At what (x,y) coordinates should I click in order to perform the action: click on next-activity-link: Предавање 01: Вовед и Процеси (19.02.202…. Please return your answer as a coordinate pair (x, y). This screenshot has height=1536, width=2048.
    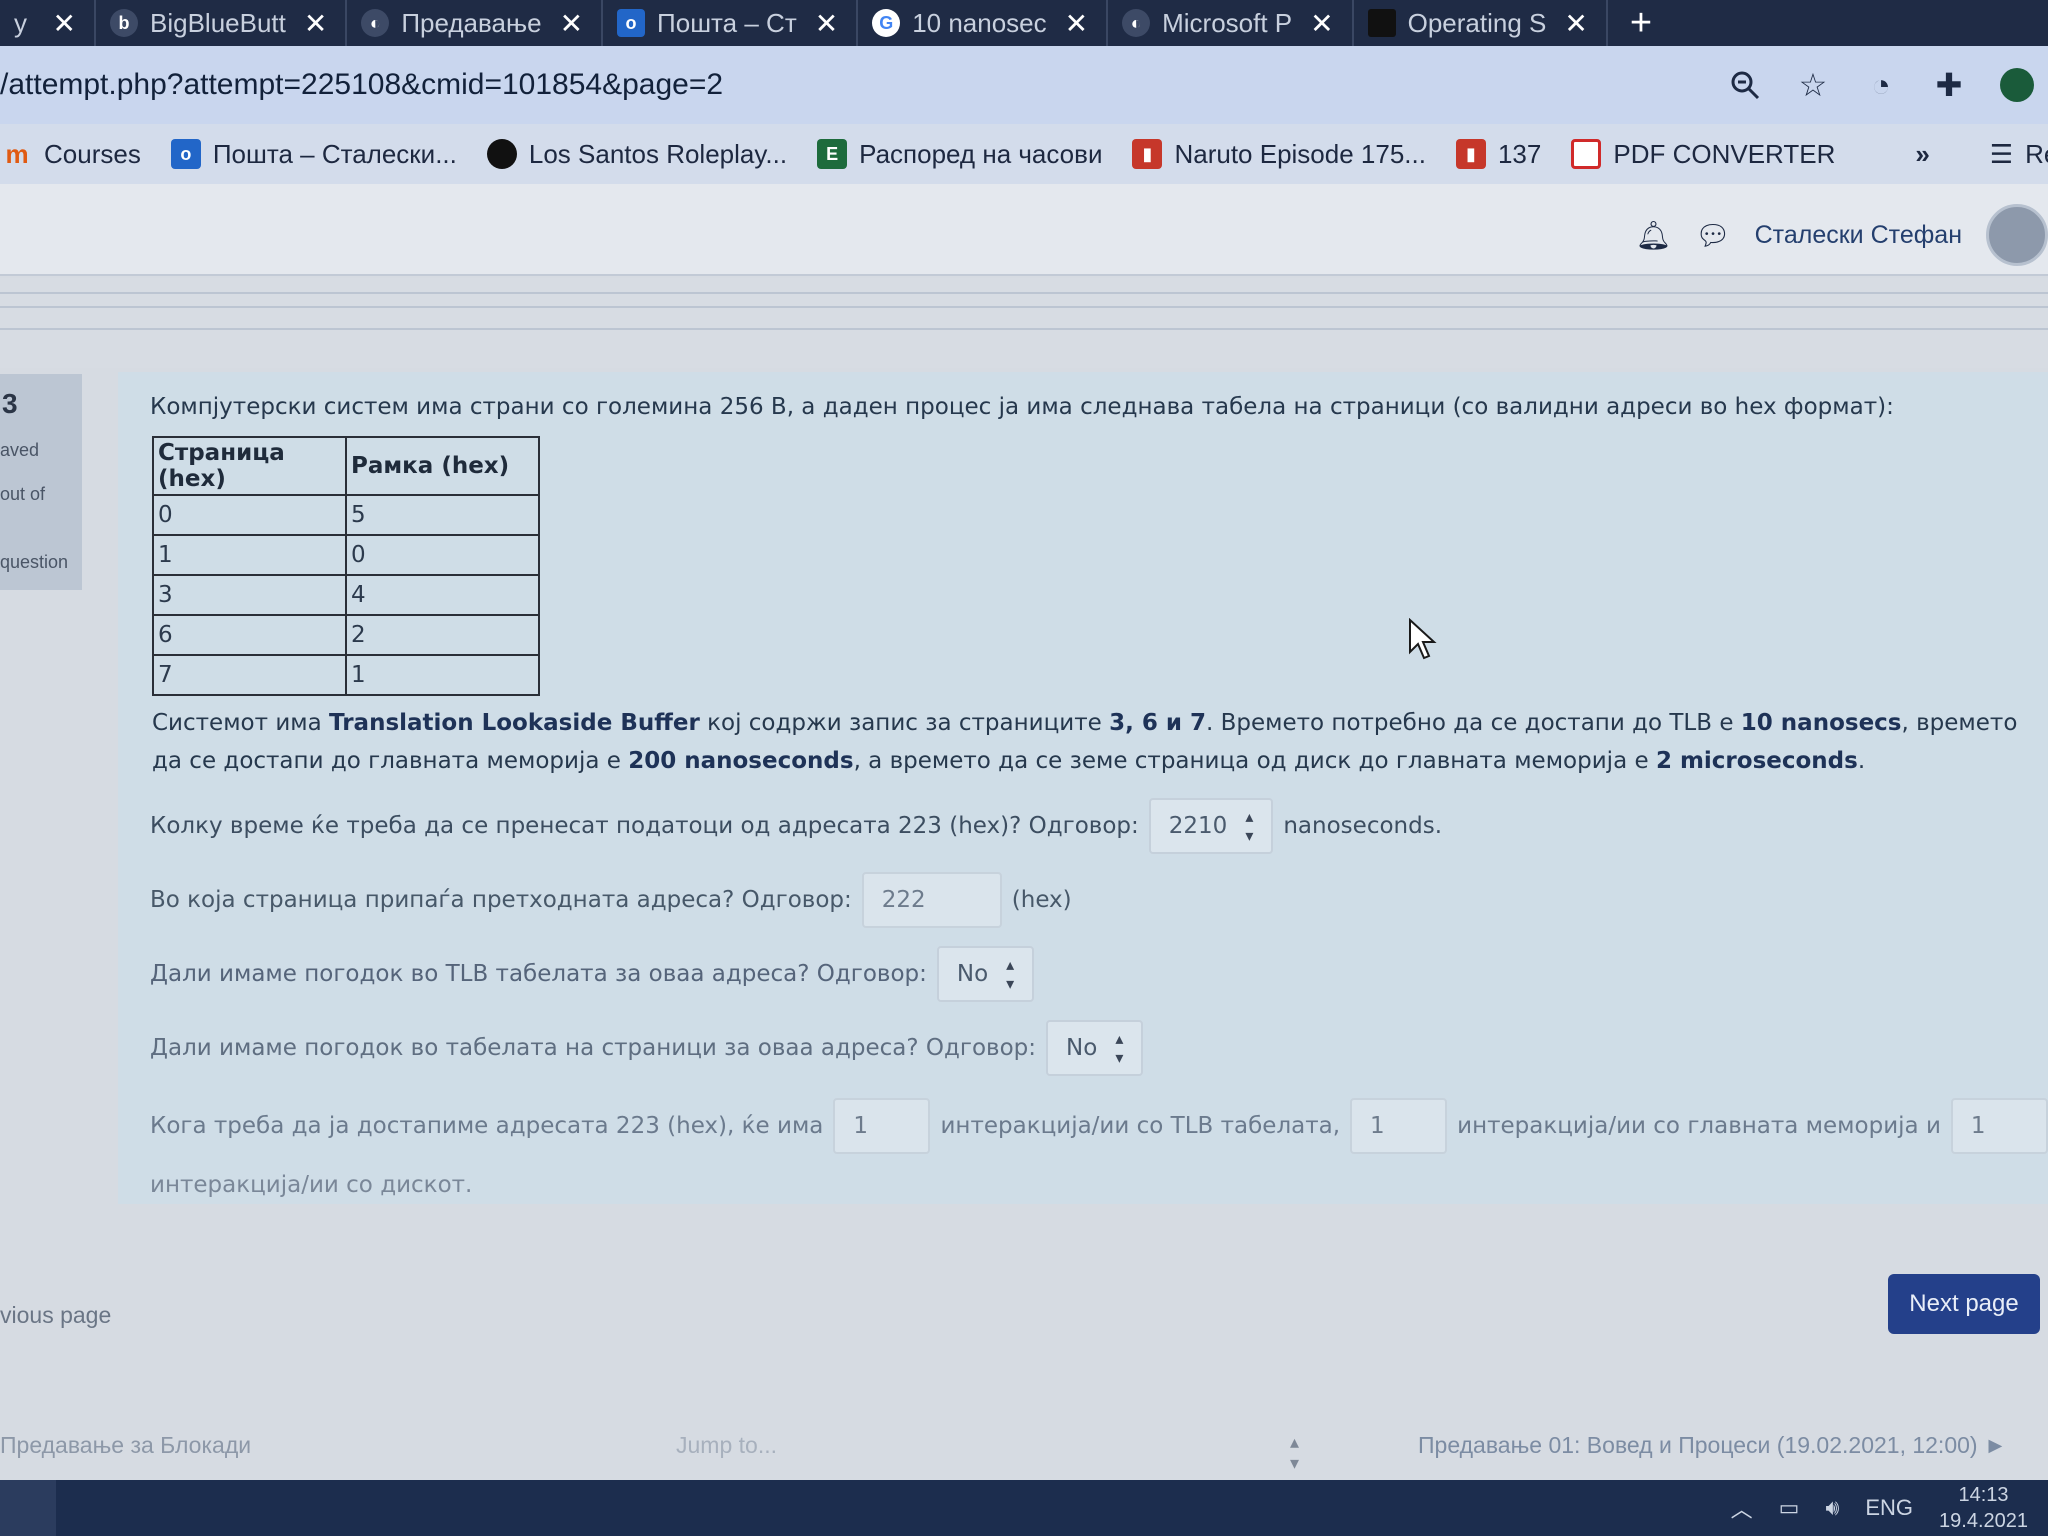
    Looking at the image, I should click on (1712, 1445).